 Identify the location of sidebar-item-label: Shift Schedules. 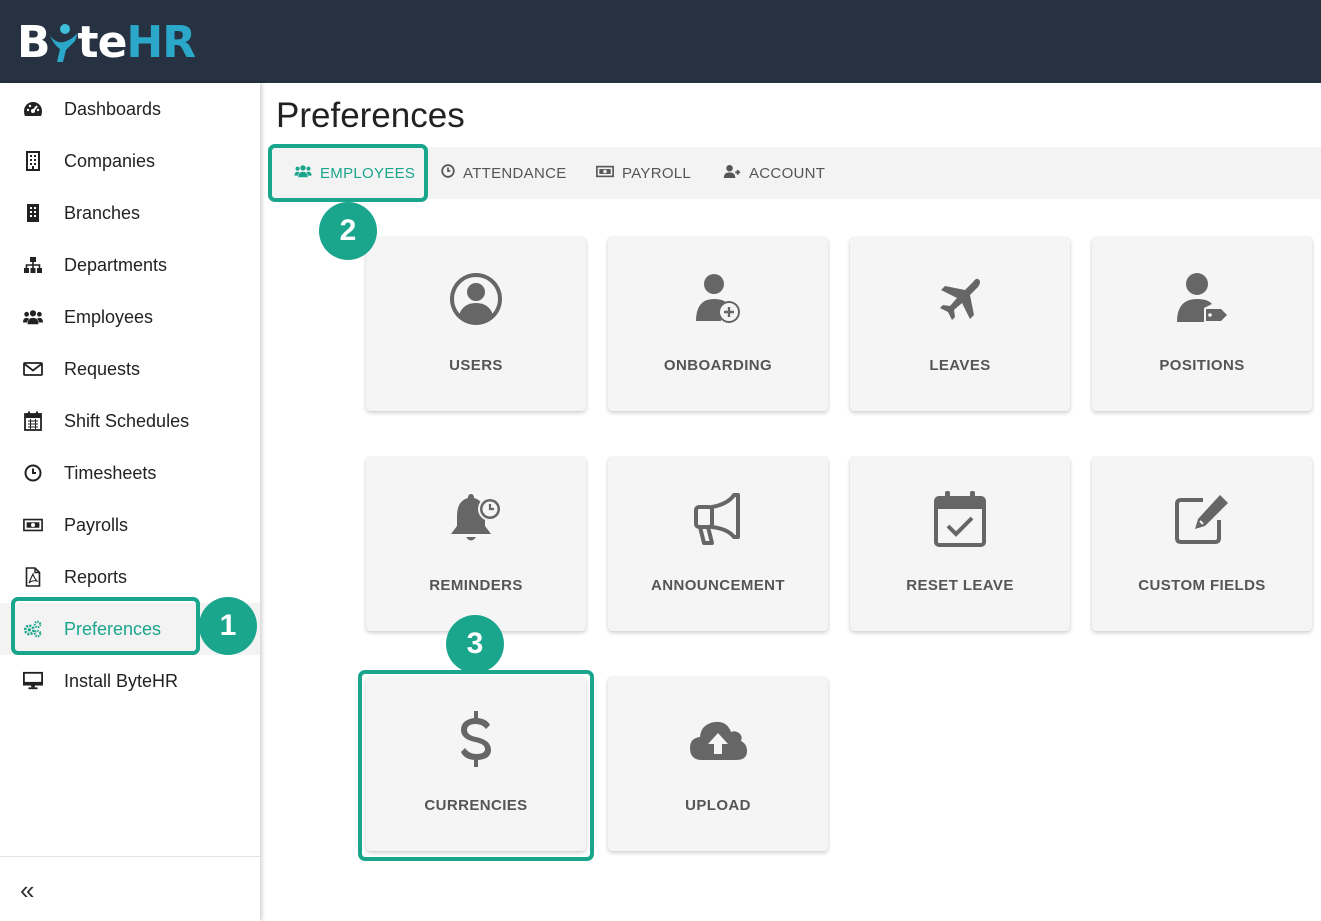
(127, 420).